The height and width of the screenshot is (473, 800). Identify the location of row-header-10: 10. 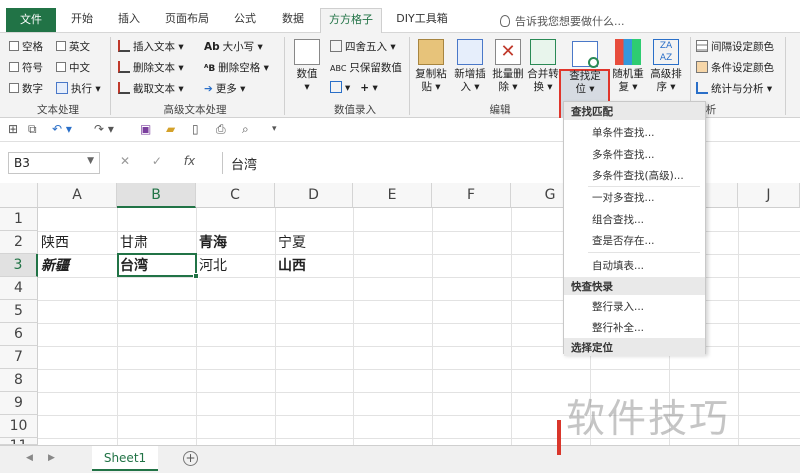
(19, 426).